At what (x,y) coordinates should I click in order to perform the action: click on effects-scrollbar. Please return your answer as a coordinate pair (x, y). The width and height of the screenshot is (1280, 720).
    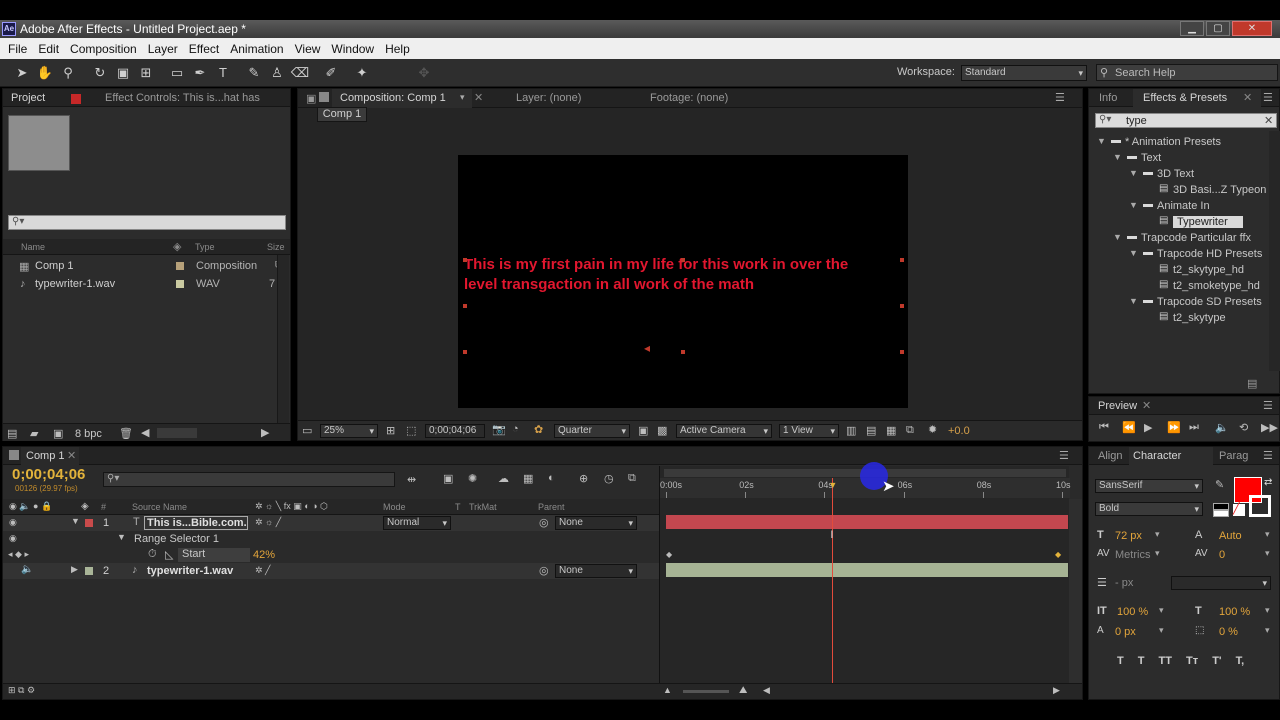
    Looking at the image, I should click on (1274, 251).